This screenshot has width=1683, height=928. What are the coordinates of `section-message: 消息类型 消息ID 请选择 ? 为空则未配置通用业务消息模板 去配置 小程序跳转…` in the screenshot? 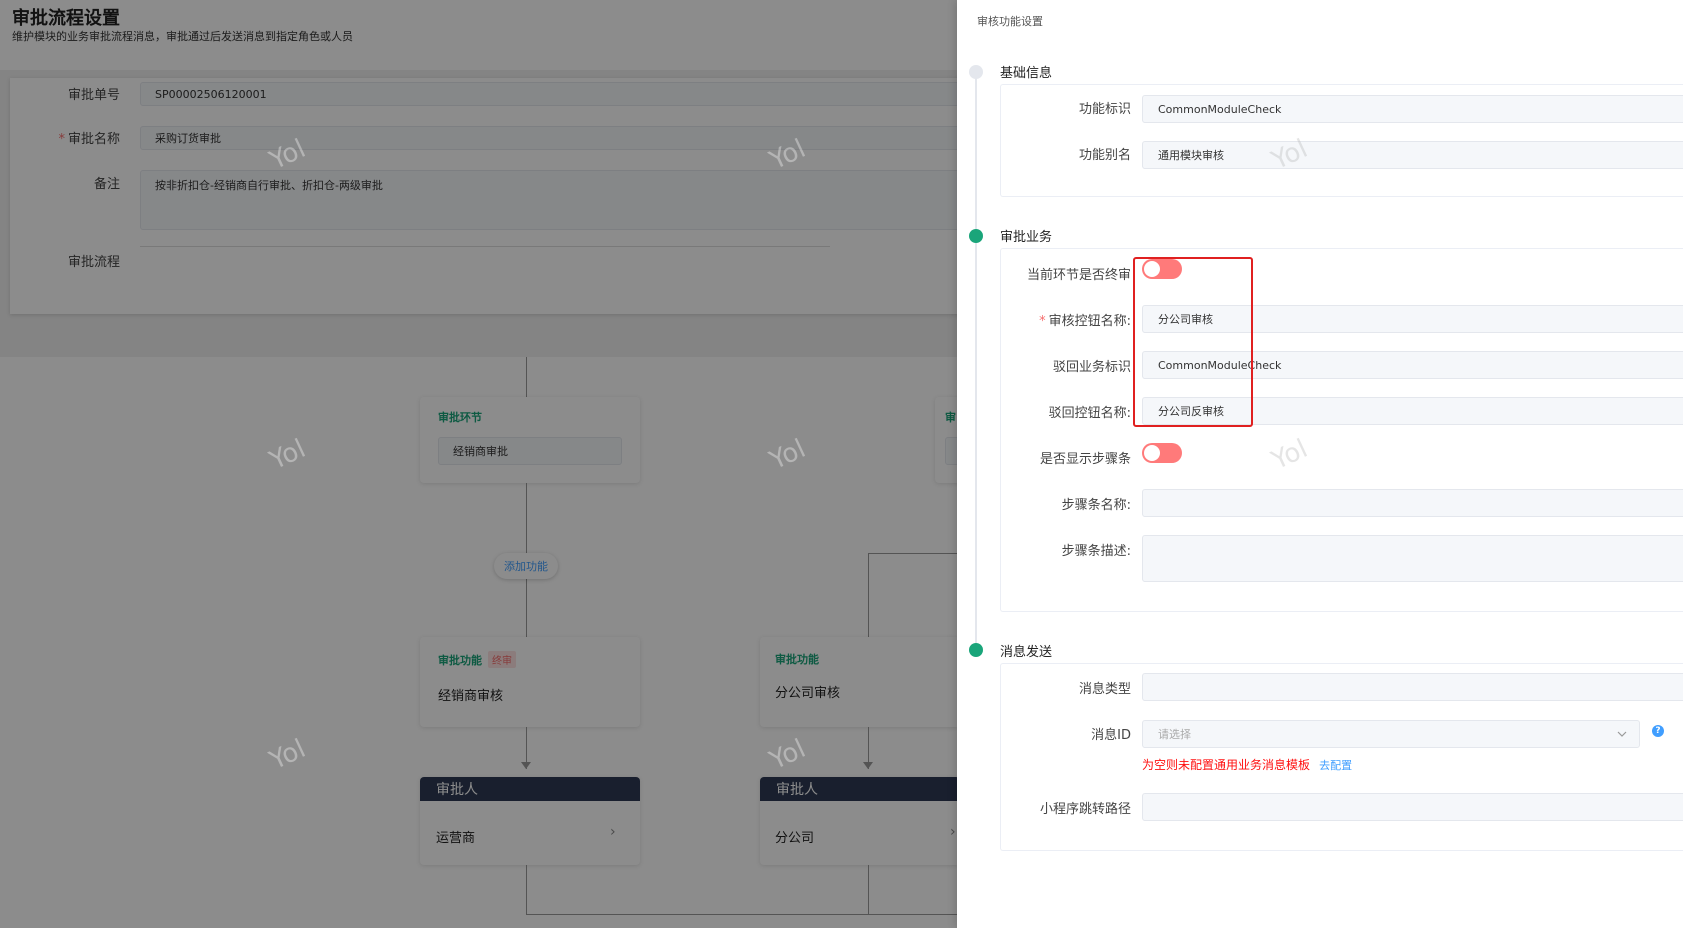 It's located at (1341, 757).